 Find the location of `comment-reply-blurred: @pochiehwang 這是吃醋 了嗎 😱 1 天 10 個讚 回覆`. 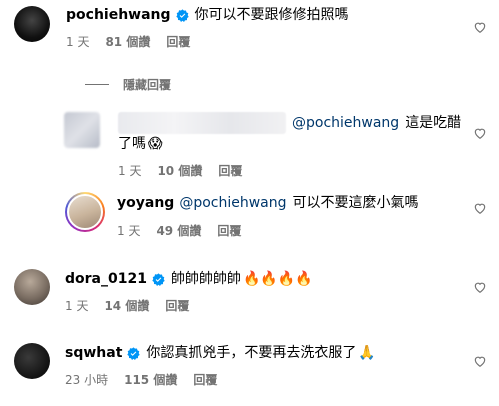

comment-reply-blurred: @pochiehwang 這是吃醋 了嗎 😱 1 天 10 個讚 回覆 is located at coordinates (271, 145).